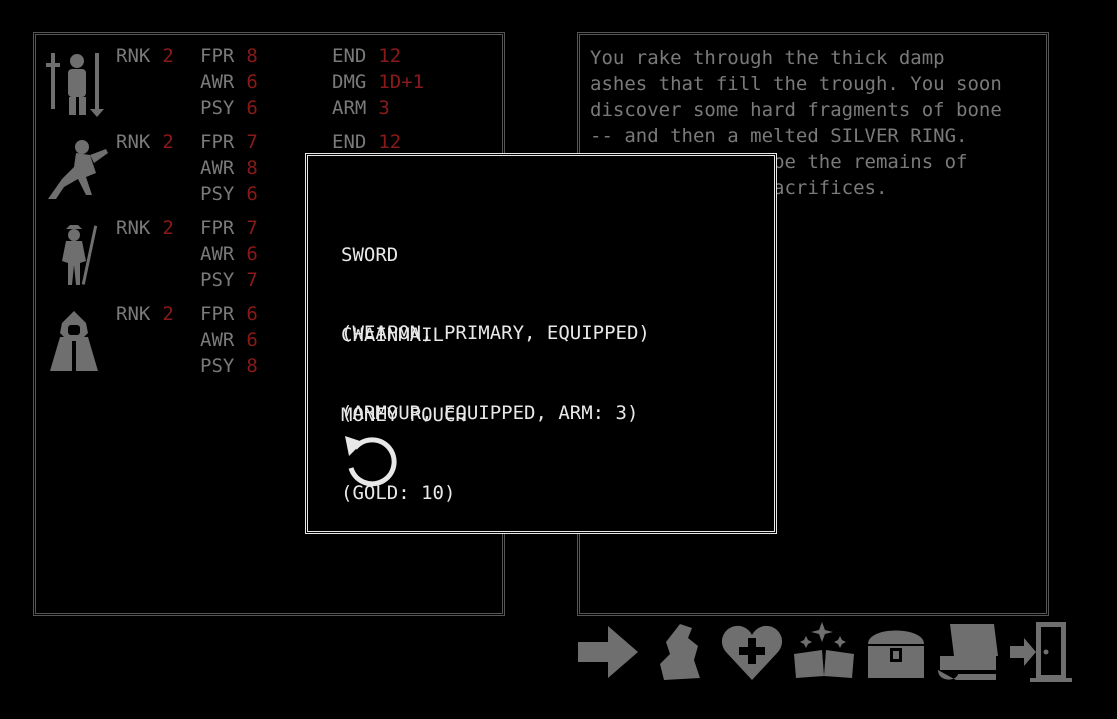 Image resolution: width=1117 pixels, height=719 pixels. What do you see at coordinates (608, 652) in the screenshot?
I see `continue-arrow-icon` at bounding box center [608, 652].